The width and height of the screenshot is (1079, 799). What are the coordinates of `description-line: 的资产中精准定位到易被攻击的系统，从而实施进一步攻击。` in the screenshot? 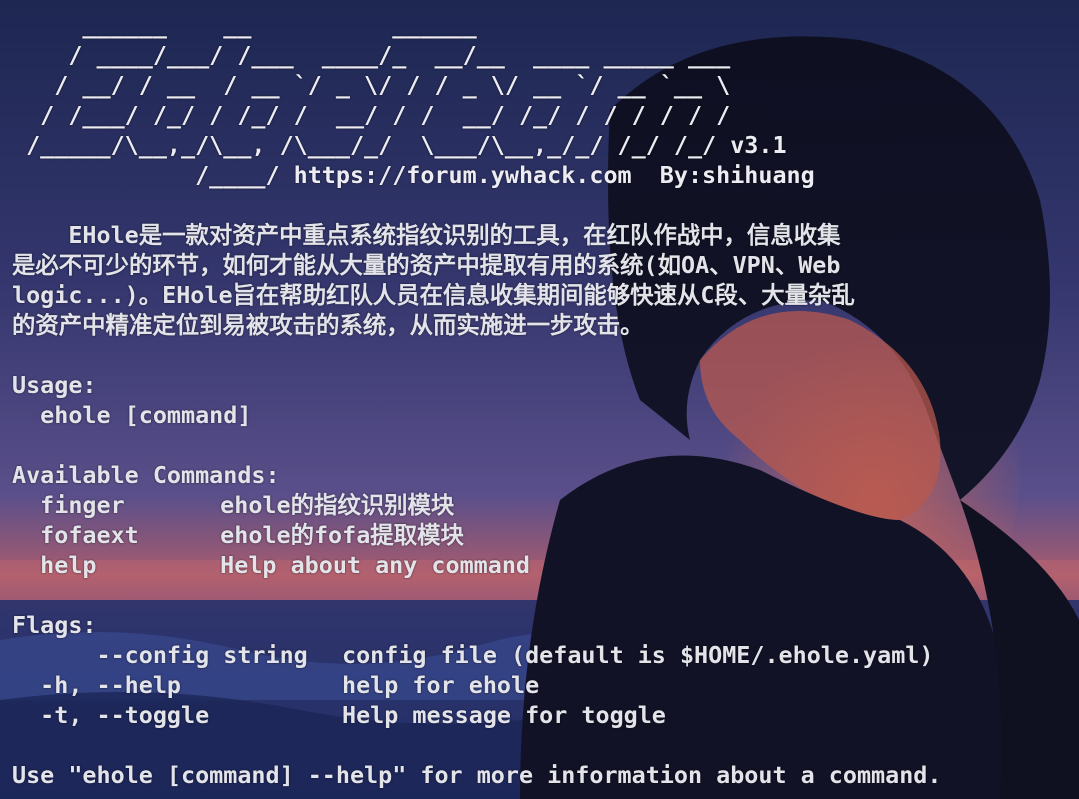 It's located at (328, 325).